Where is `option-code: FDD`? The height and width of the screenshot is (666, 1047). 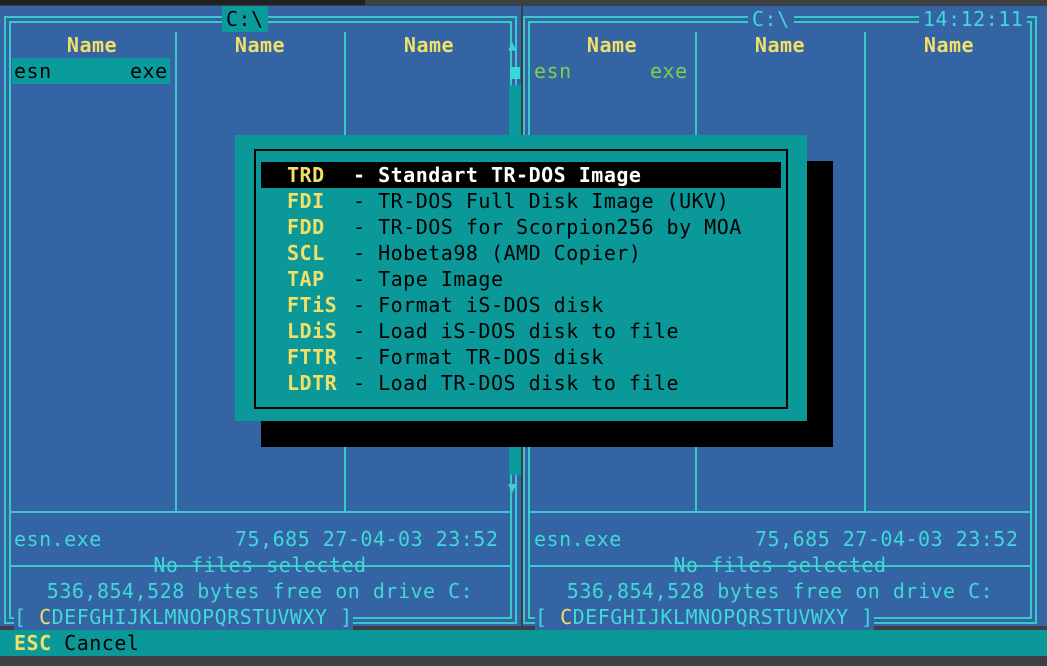
option-code: FDD is located at coordinates (306, 227).